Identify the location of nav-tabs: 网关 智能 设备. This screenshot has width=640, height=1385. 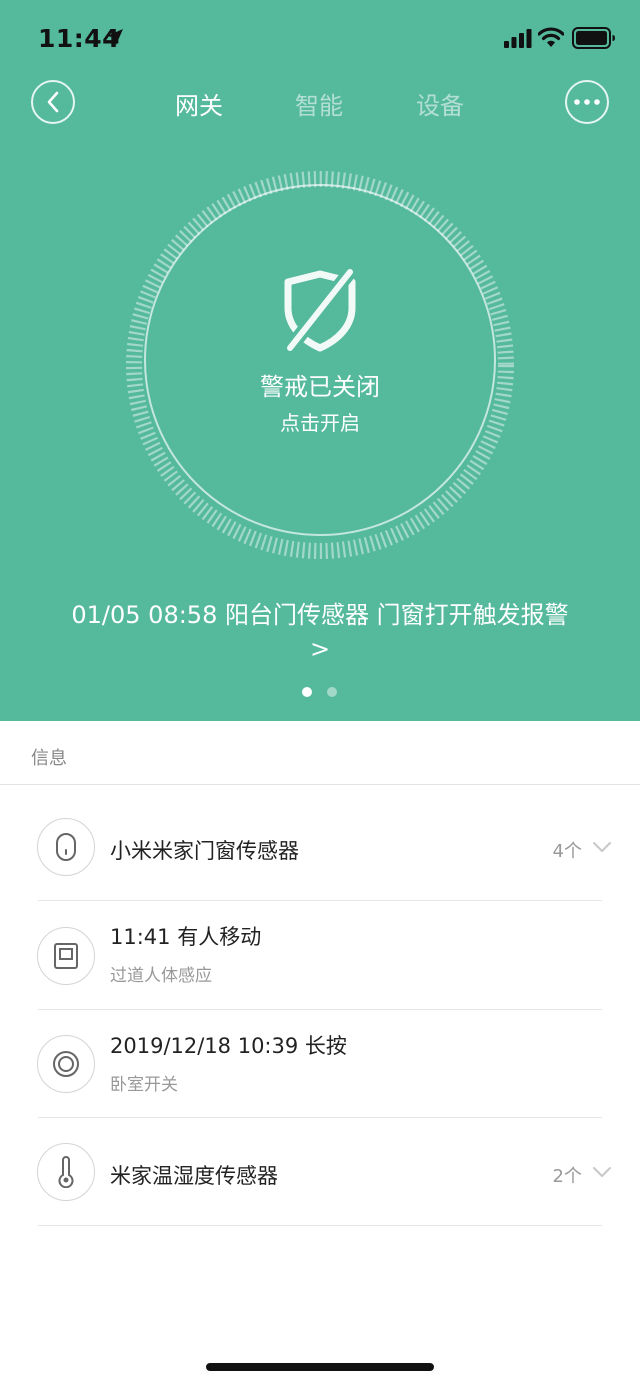
(320, 103).